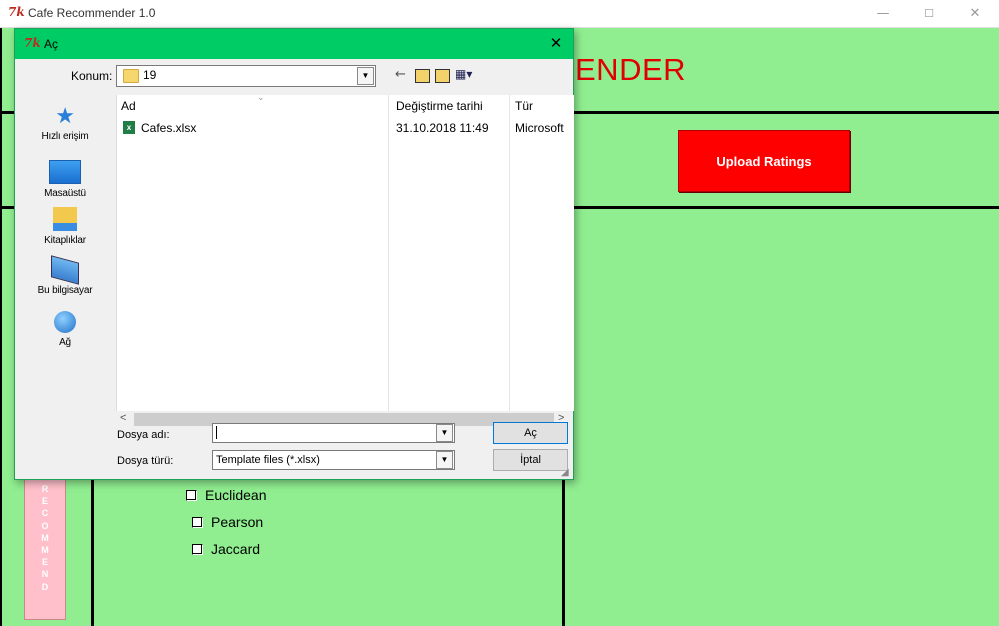 Image resolution: width=999 pixels, height=626 pixels. What do you see at coordinates (530, 460) in the screenshot?
I see `cancel-button: İptal` at bounding box center [530, 460].